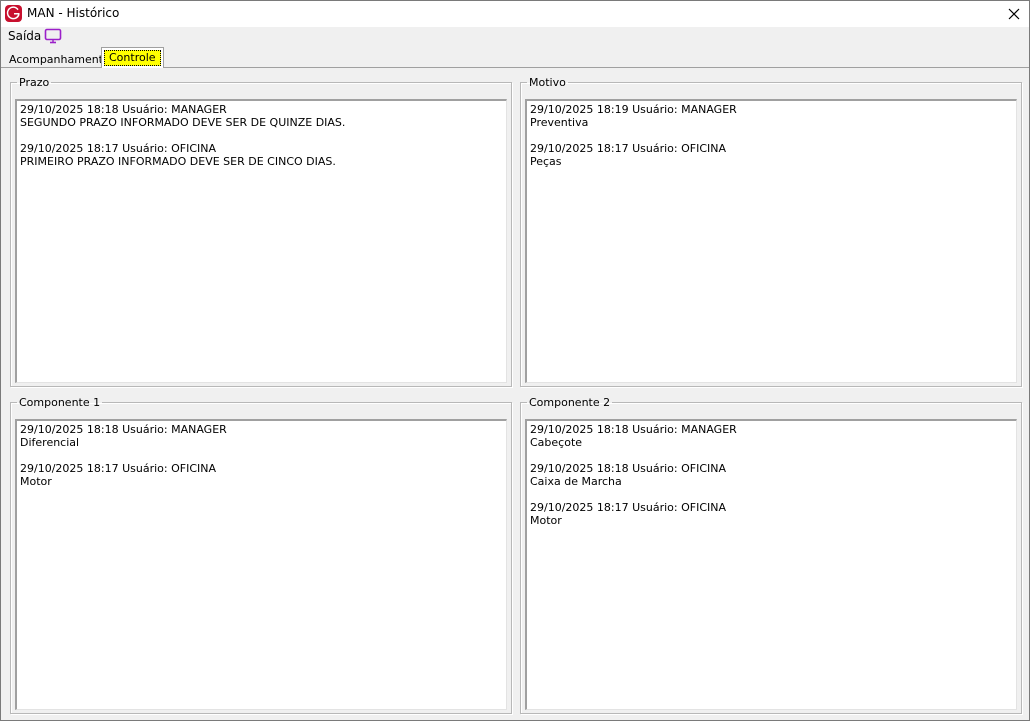 The height and width of the screenshot is (721, 1030). I want to click on monitor-icon, so click(53, 36).